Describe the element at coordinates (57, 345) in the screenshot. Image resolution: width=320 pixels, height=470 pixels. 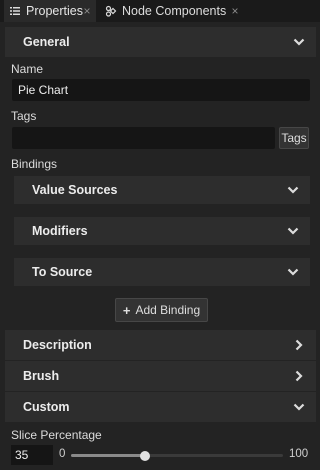
I see `section-description-label: Description` at that location.